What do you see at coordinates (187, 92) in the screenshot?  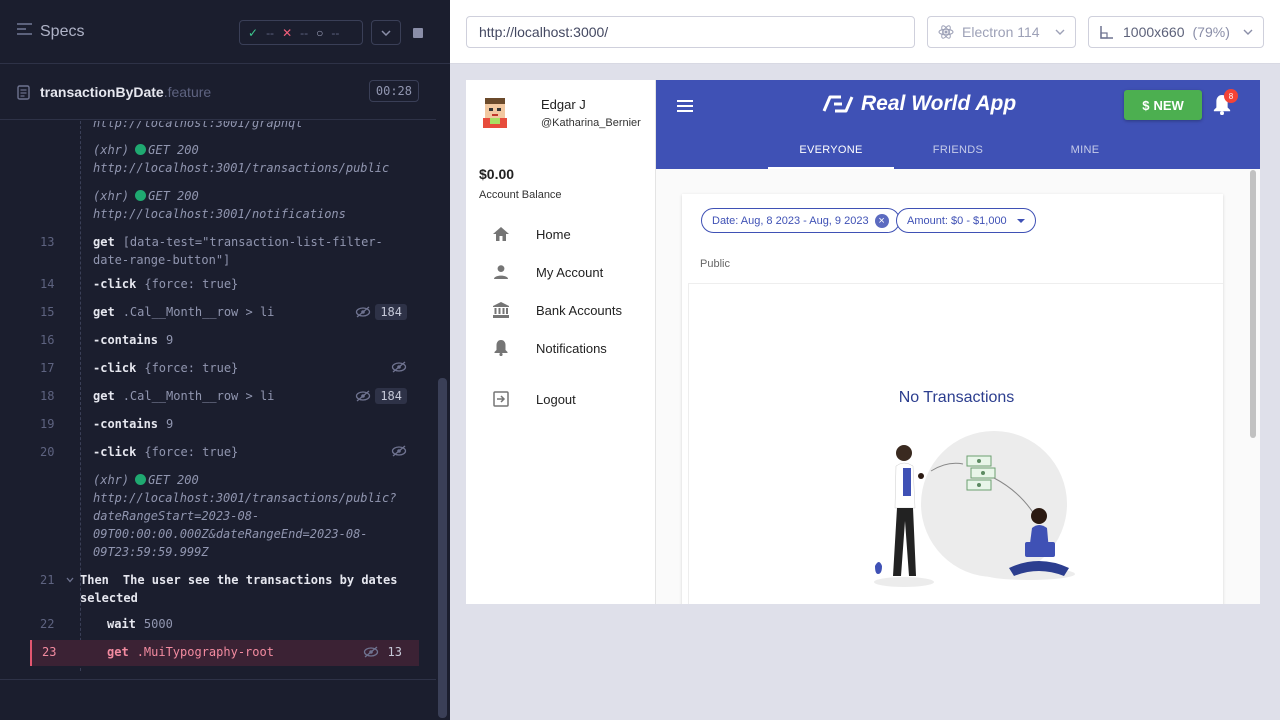 I see `spec-file-extension: .feature` at bounding box center [187, 92].